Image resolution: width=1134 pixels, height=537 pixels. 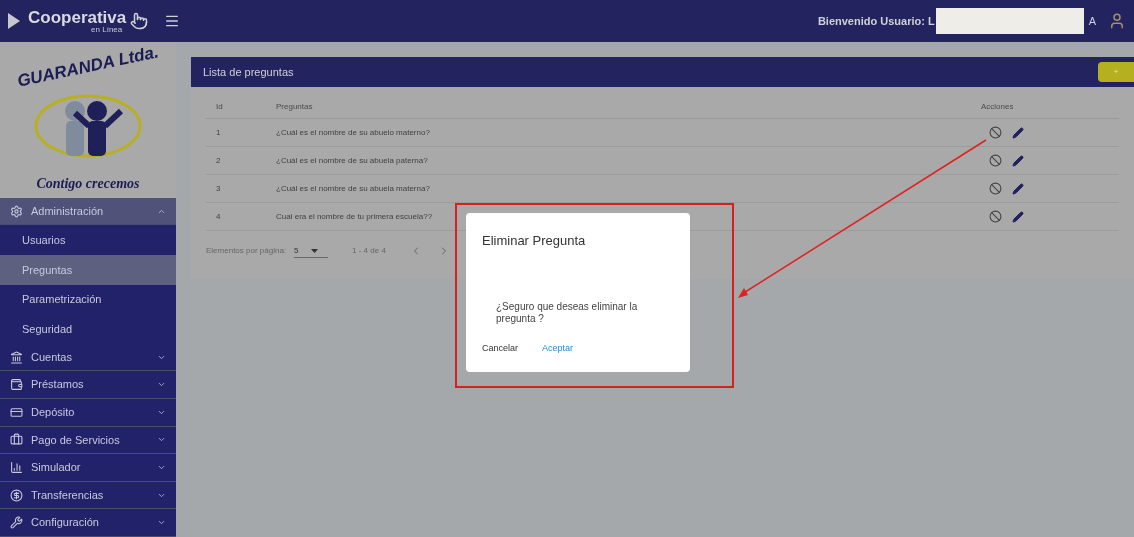 I want to click on table-cell-text: 1, so click(x=218, y=132).